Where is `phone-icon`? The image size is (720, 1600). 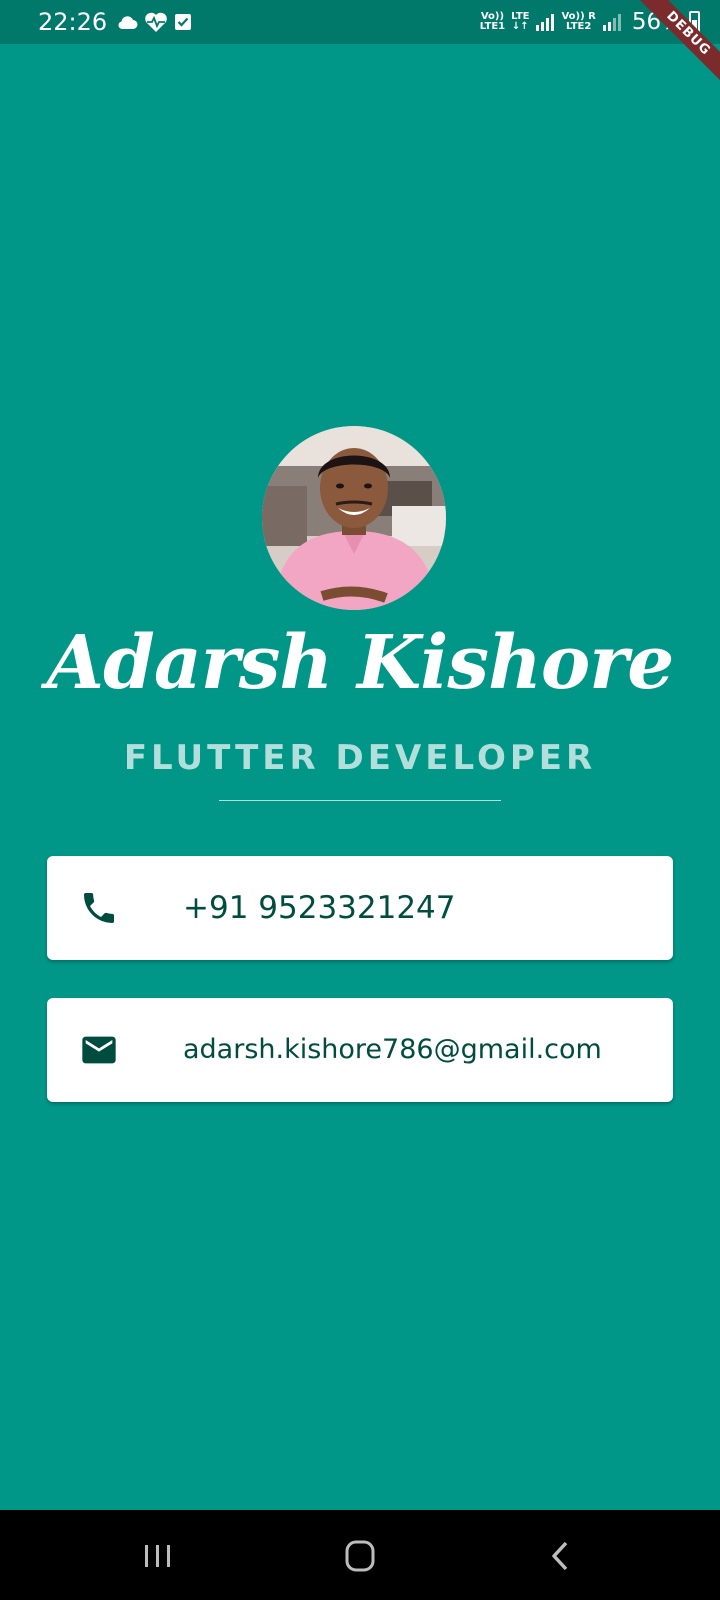 phone-icon is located at coordinates (99, 908).